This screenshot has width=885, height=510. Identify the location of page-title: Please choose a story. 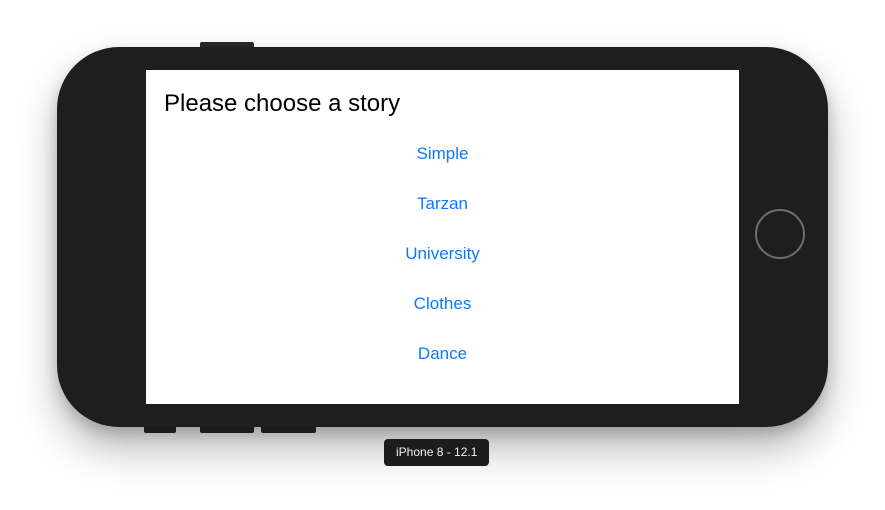
(282, 103).